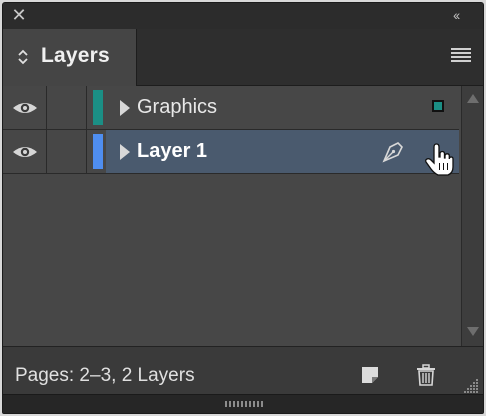 Image resolution: width=486 pixels, height=416 pixels. Describe the element at coordinates (243, 372) in the screenshot. I see `panel-footer: Pages: 2–3, 2 Layers` at that location.